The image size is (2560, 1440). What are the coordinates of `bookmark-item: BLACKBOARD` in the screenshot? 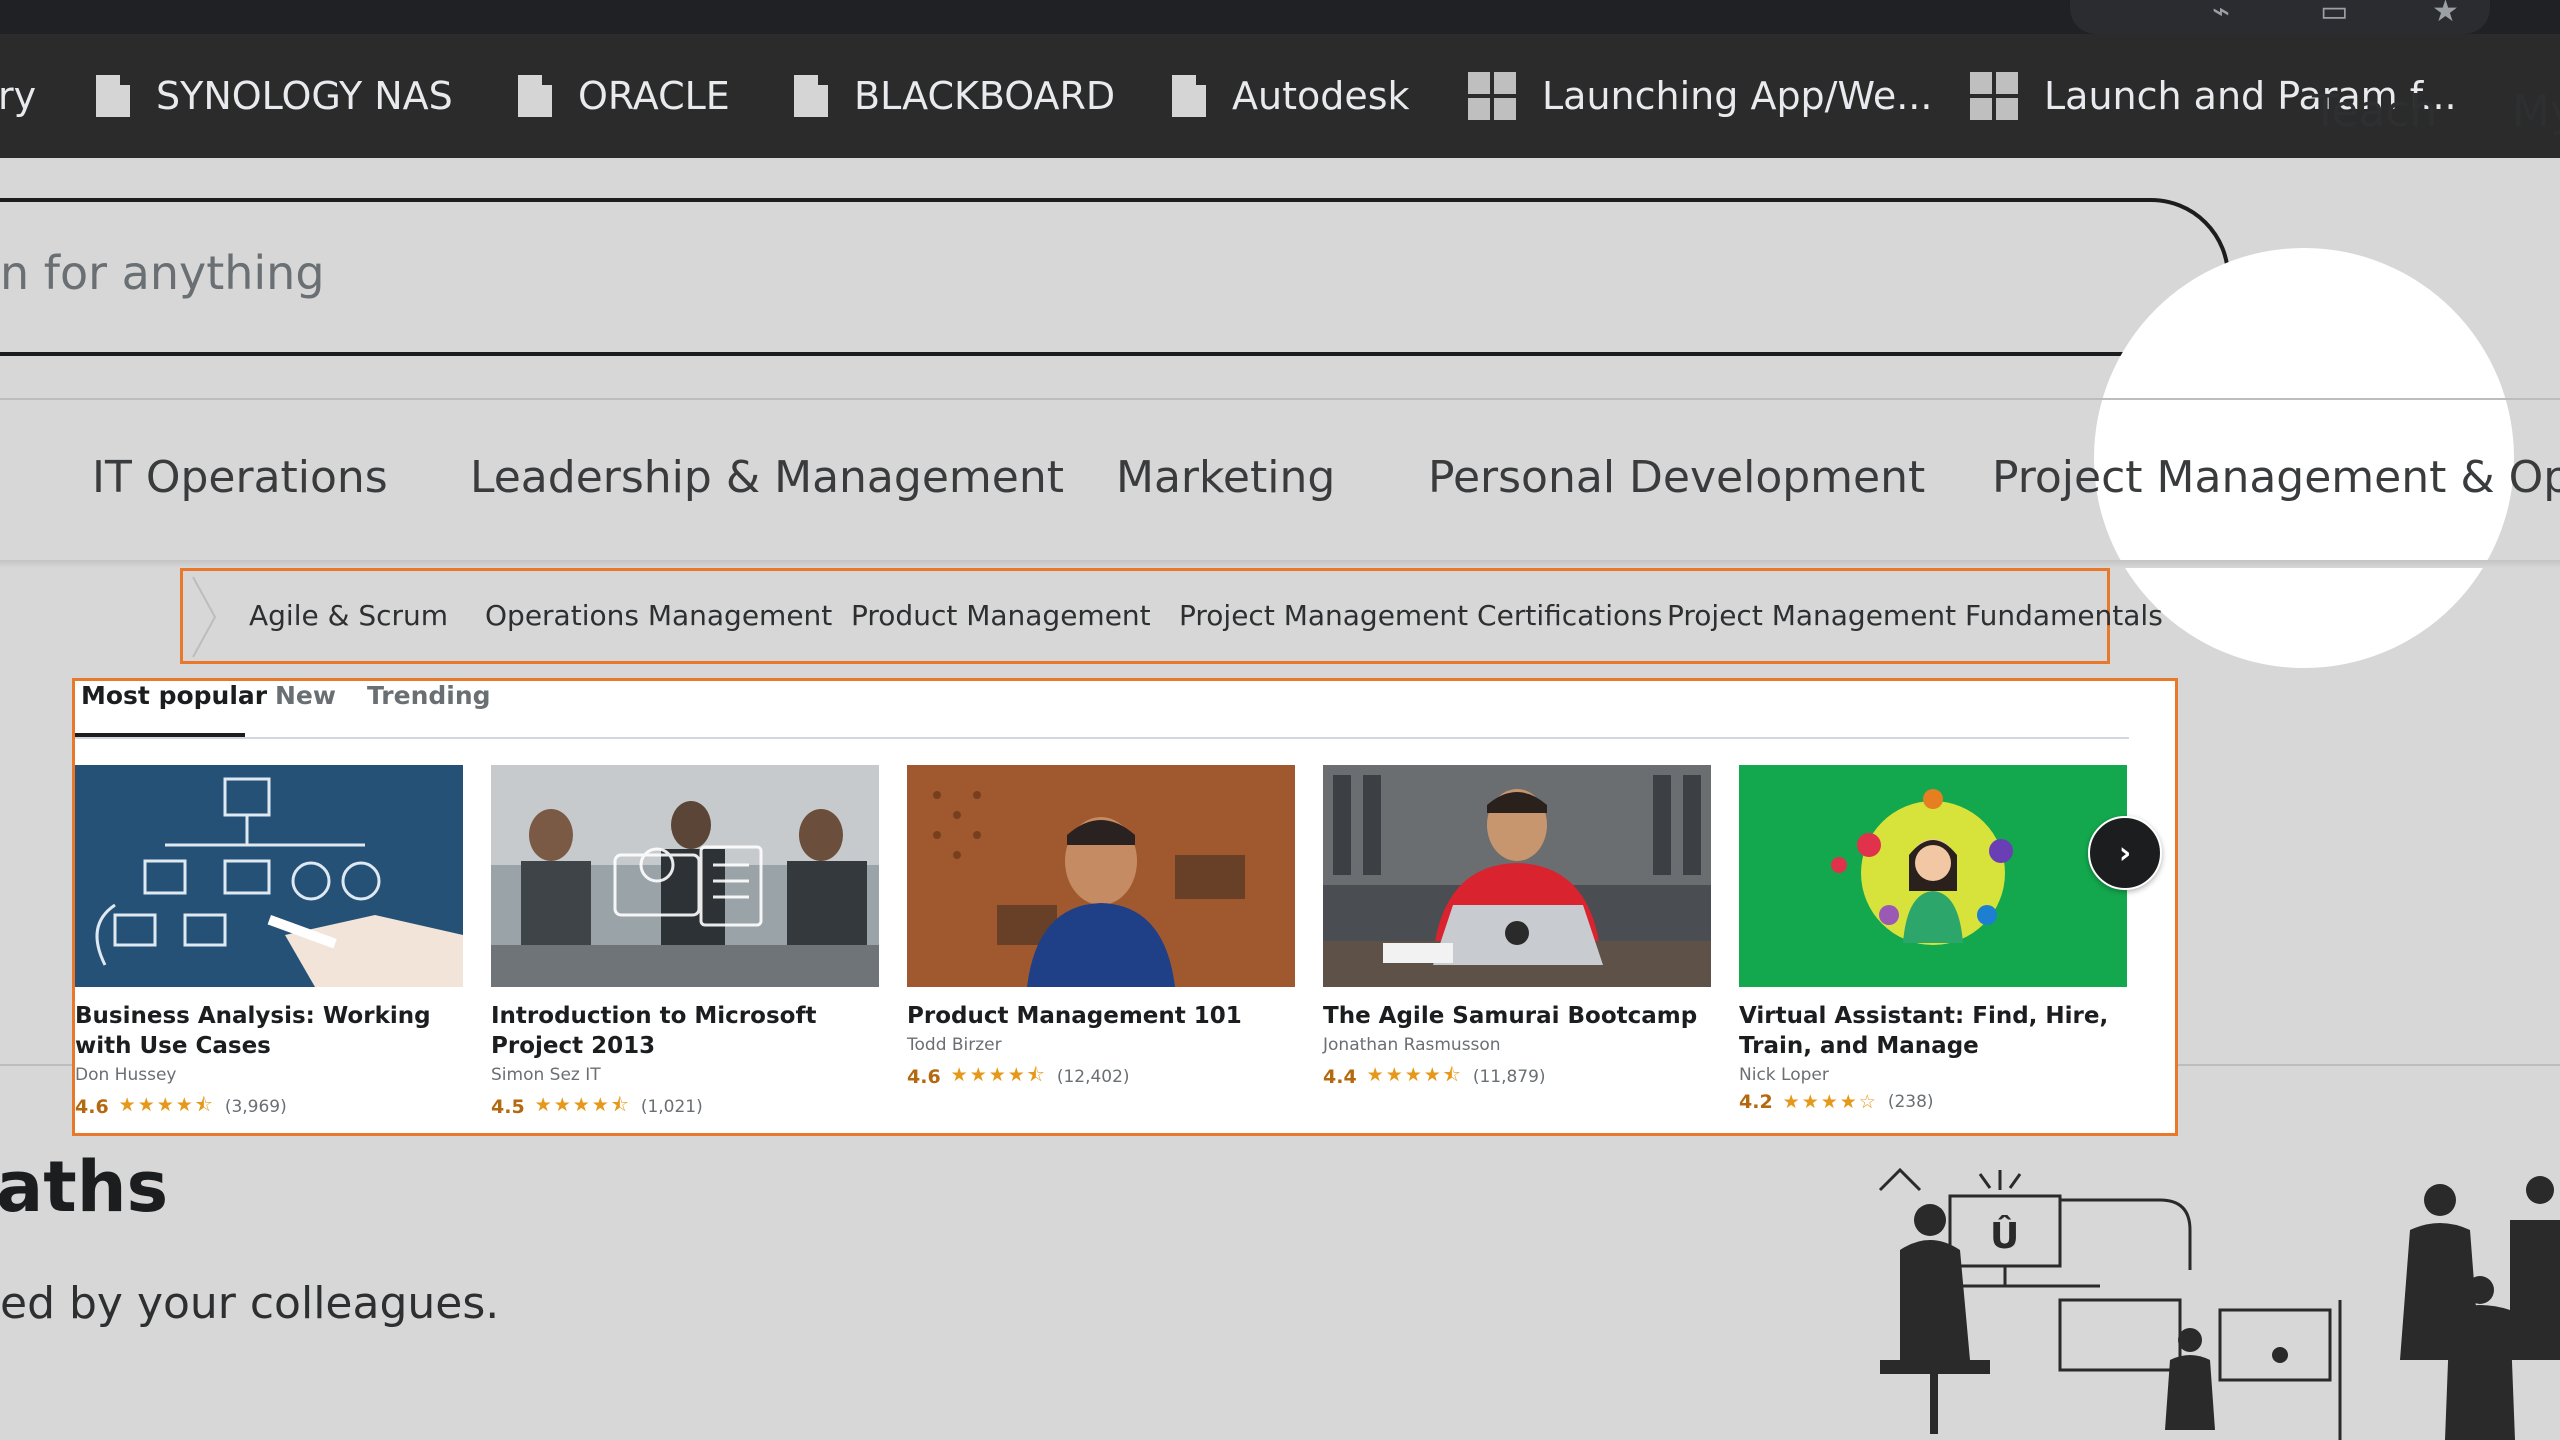 It's located at (954, 96).